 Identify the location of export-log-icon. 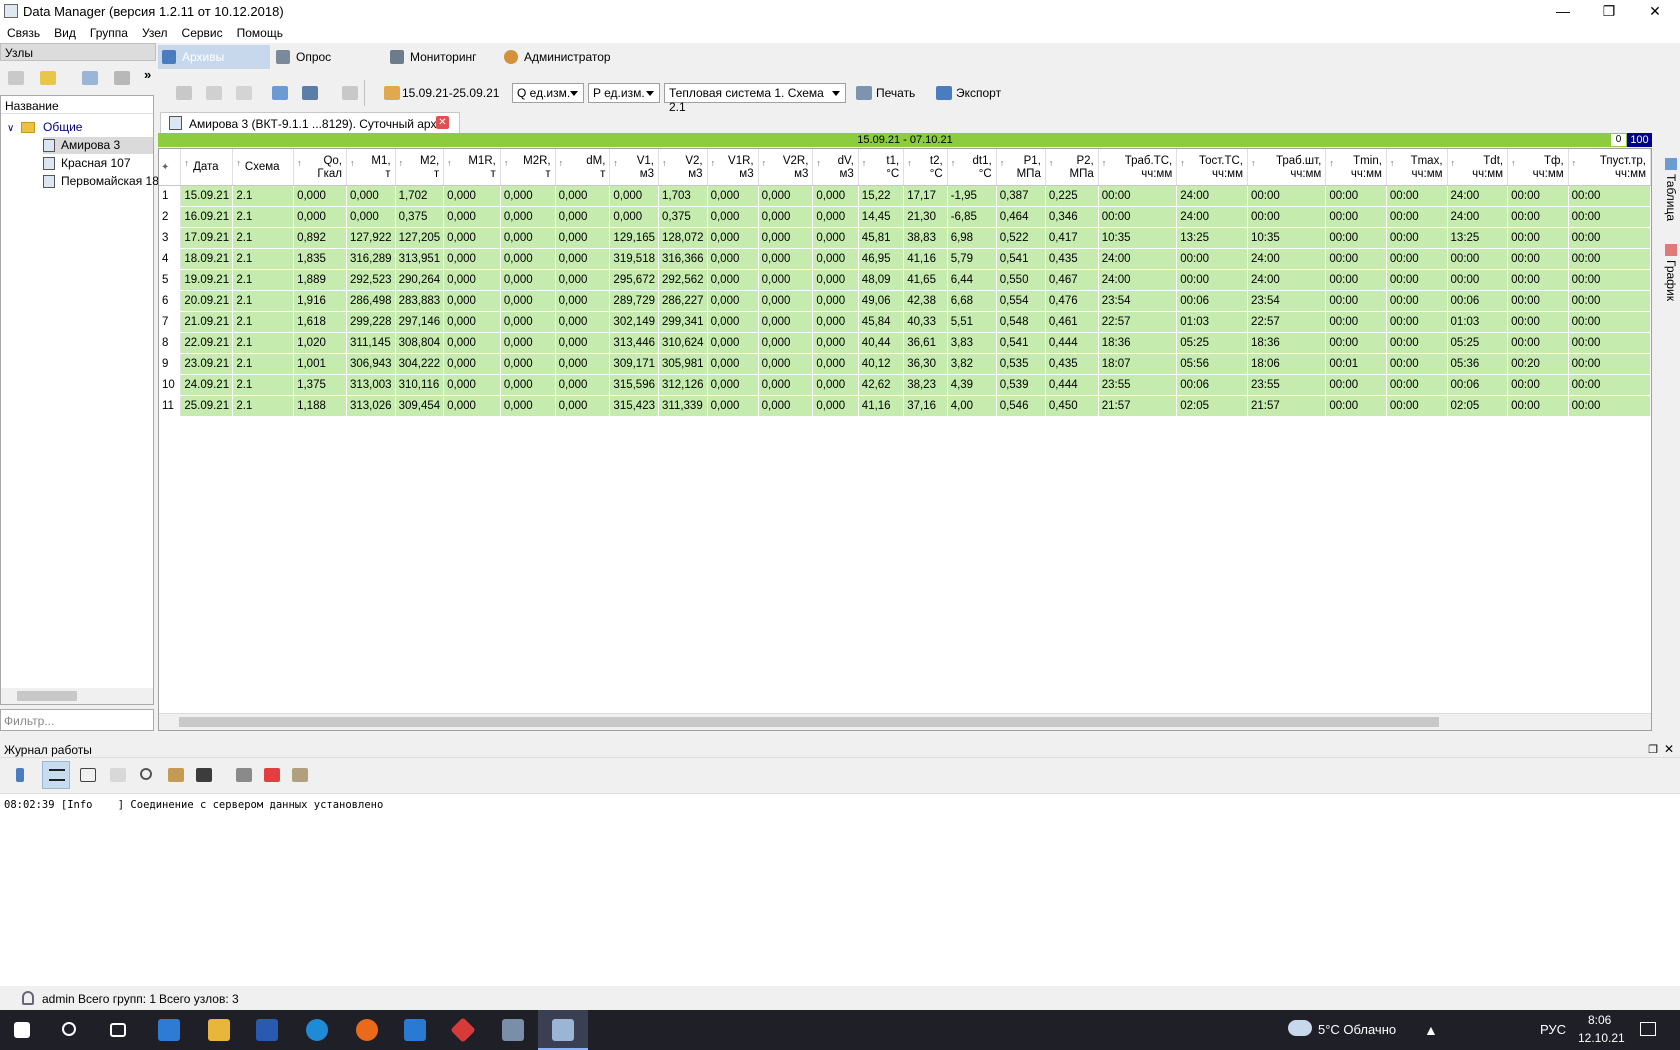
(300, 775).